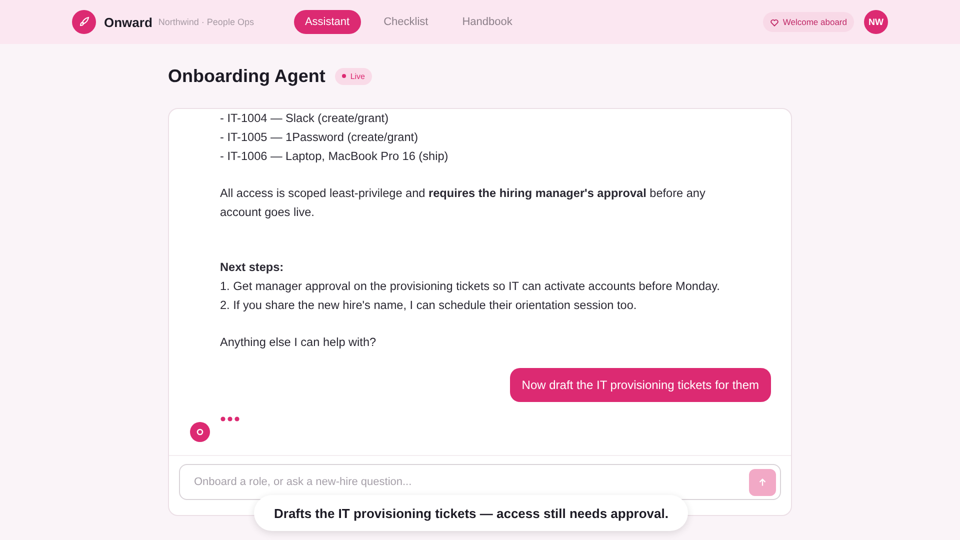  Describe the element at coordinates (429, 305) in the screenshot. I see `message-text: 2. If you share the new hire's name, I can schedule their orientation session too.` at that location.